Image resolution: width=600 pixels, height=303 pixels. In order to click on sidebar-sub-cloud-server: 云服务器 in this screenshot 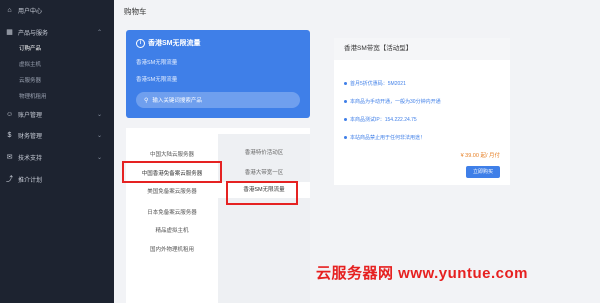, I will do `click(30, 80)`.